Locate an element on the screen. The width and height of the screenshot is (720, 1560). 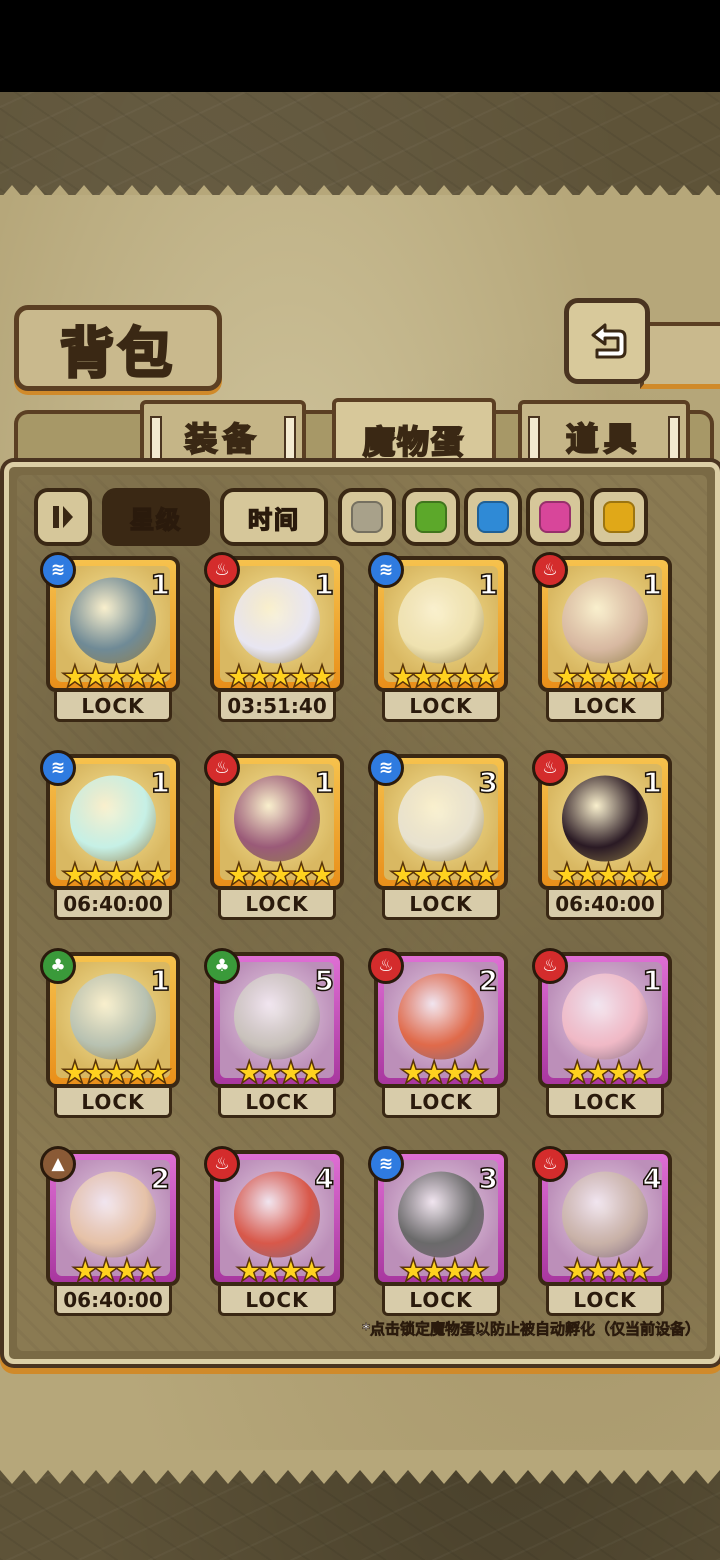
color-filter-green is located at coordinates (431, 517).